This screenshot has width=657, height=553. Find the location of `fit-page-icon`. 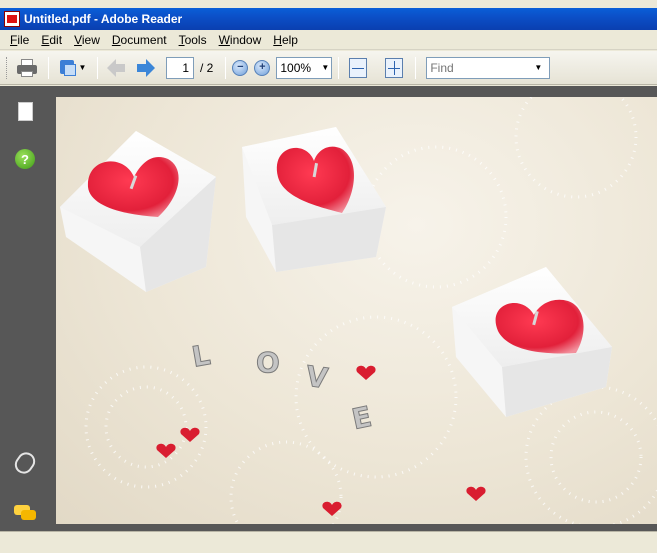

fit-page-icon is located at coordinates (394, 67).